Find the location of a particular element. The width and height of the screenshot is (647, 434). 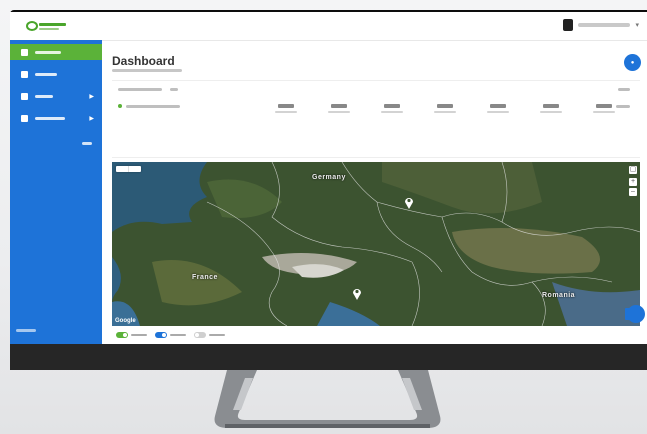

map-label-romania: Romania is located at coordinates (559, 295).